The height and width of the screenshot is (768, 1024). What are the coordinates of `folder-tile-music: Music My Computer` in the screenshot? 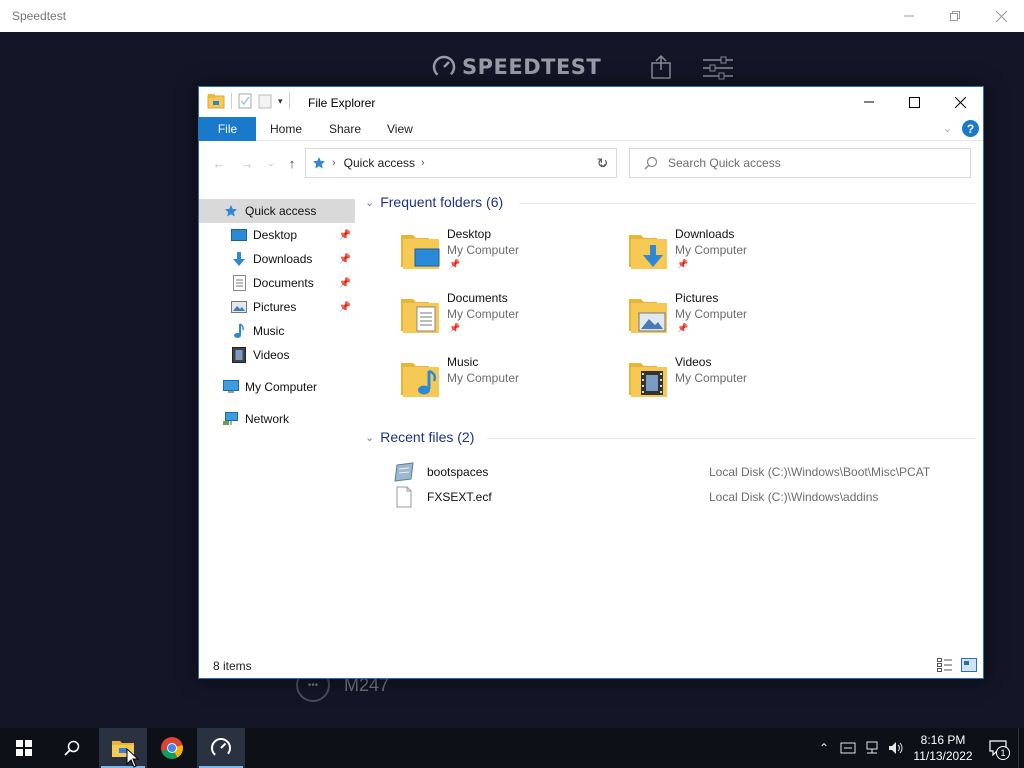 It's located at (509, 384).